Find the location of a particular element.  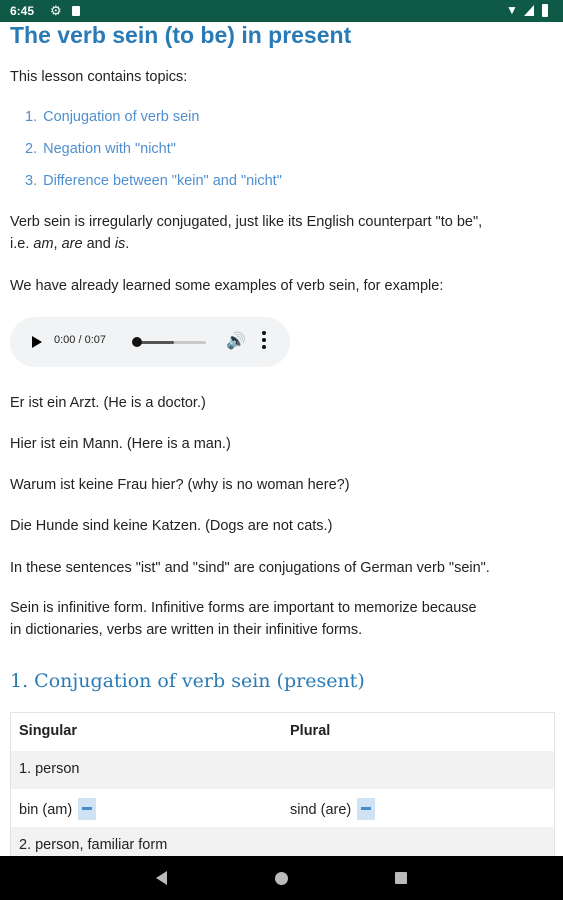

recent-apps-icon is located at coordinates (401, 878).